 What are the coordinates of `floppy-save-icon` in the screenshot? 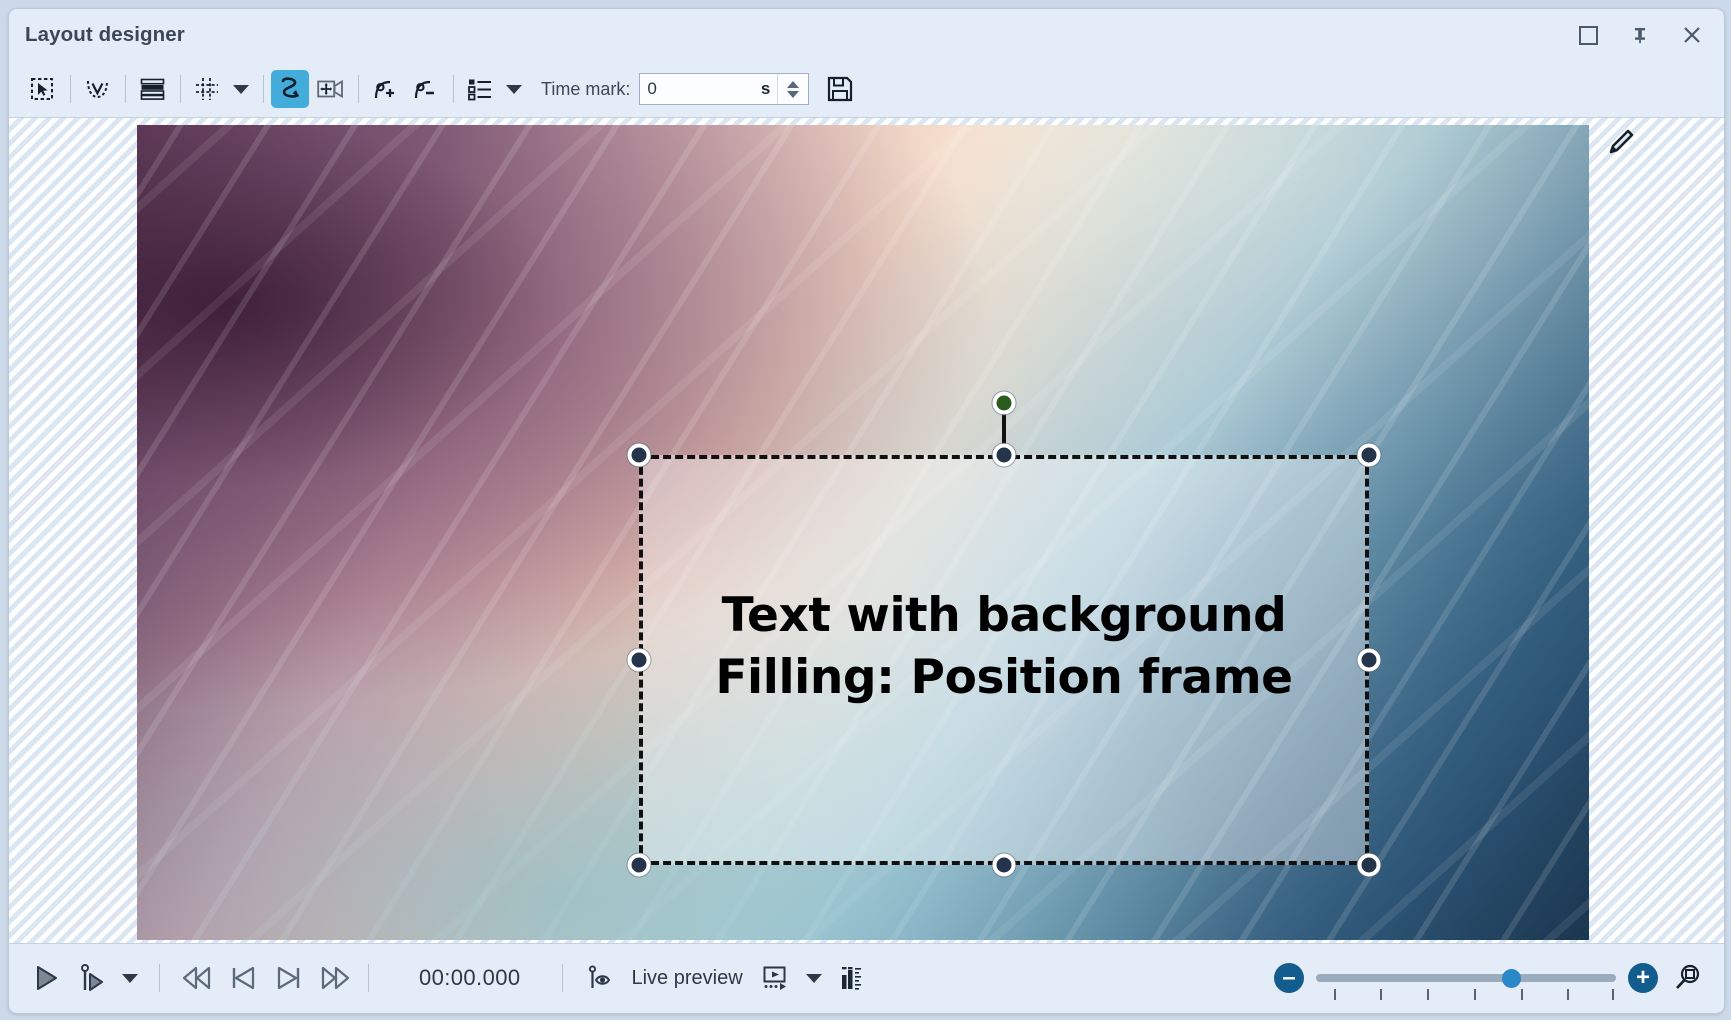 It's located at (840, 89).